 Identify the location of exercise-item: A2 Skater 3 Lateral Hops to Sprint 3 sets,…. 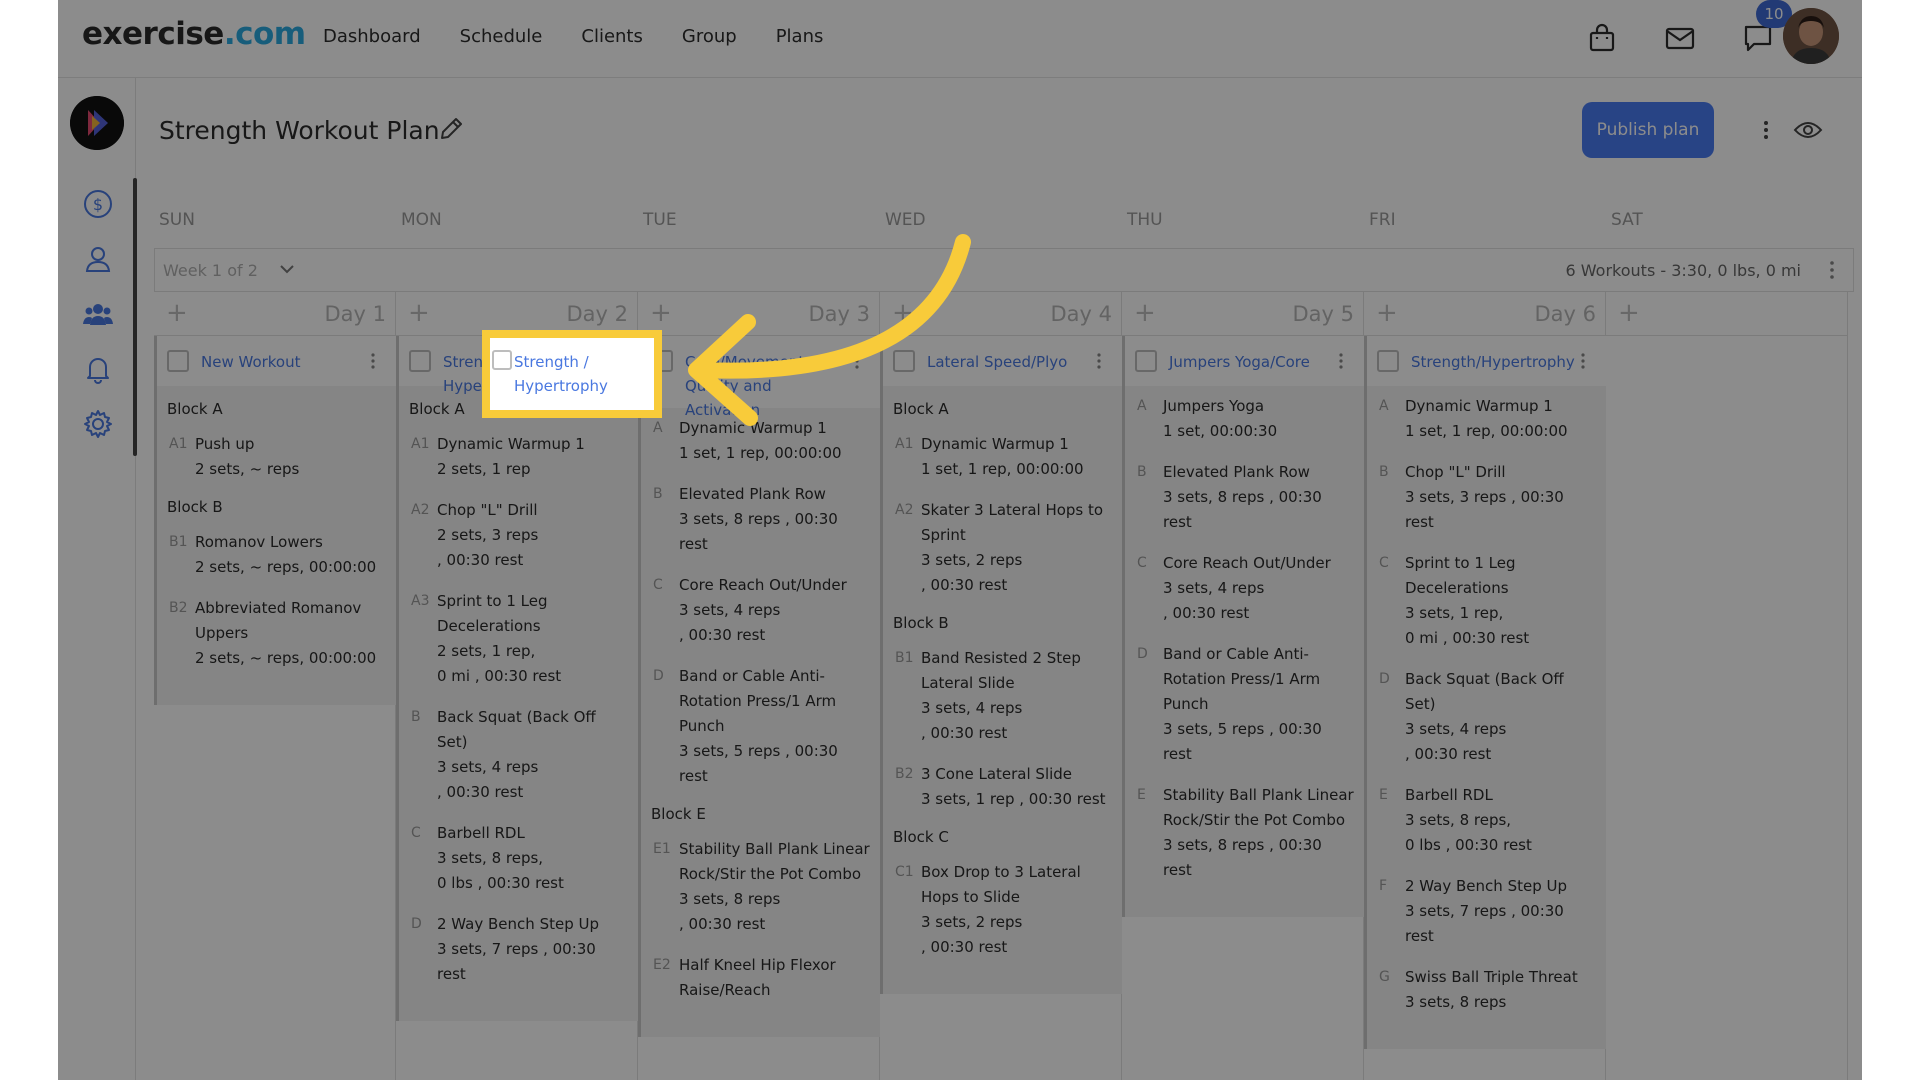
(1002, 548).